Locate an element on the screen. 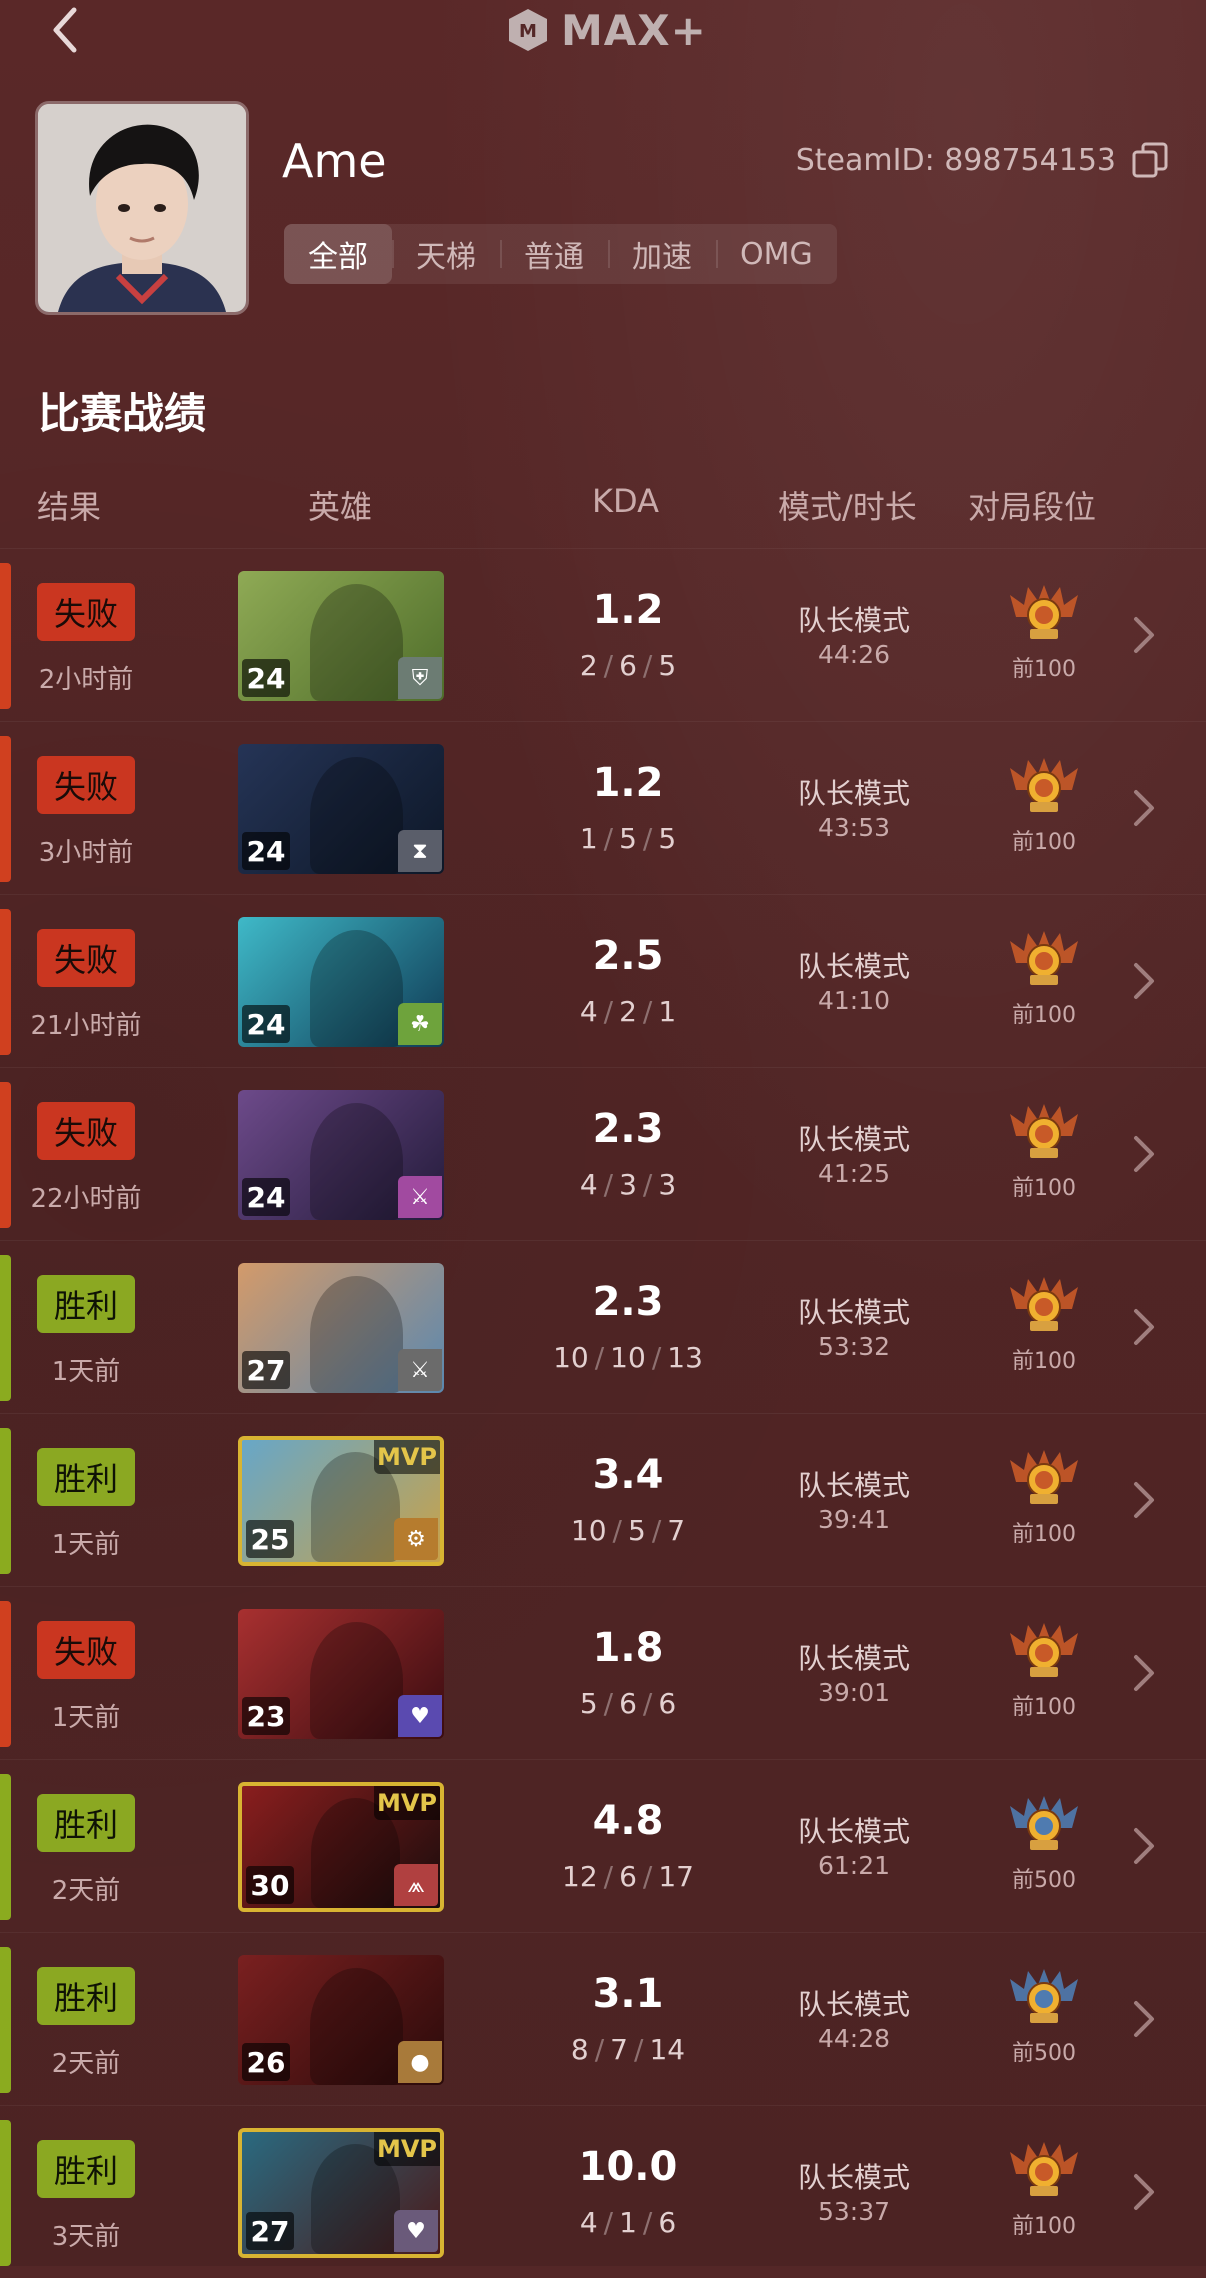 This screenshot has height=2278, width=1206. rank-label: 前500 is located at coordinates (1044, 2053).